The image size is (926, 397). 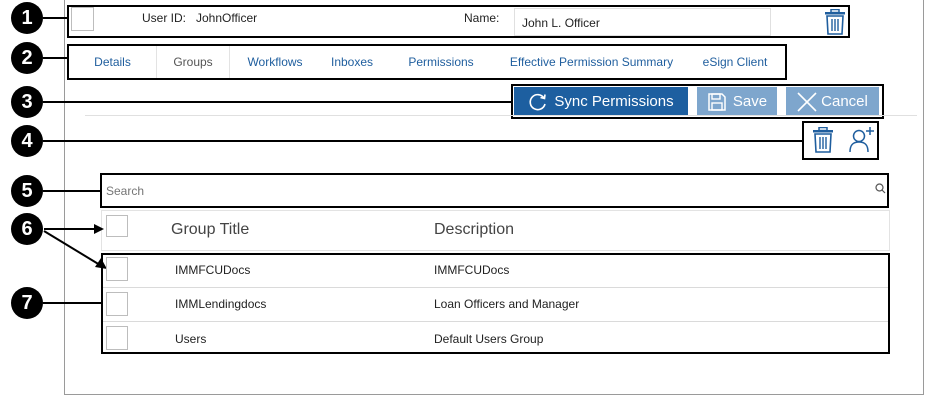 I want to click on search-input, so click(x=483, y=190).